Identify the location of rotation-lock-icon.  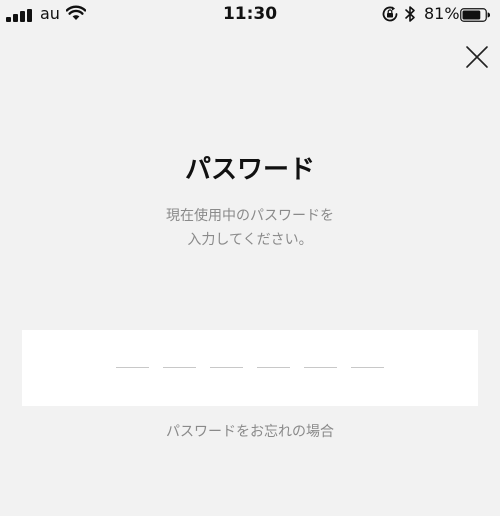
(390, 14).